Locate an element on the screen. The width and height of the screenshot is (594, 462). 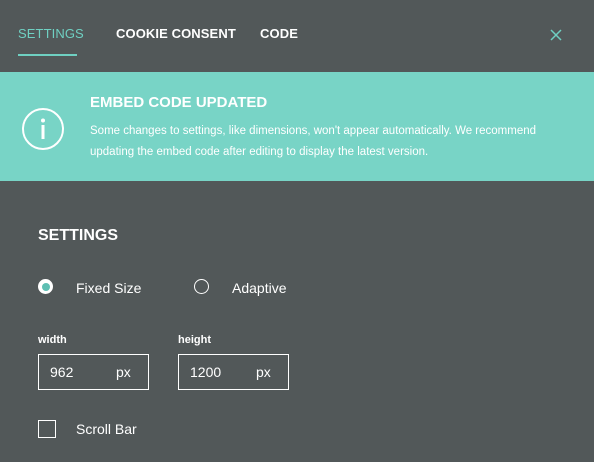
width-field: 962 px is located at coordinates (93, 372).